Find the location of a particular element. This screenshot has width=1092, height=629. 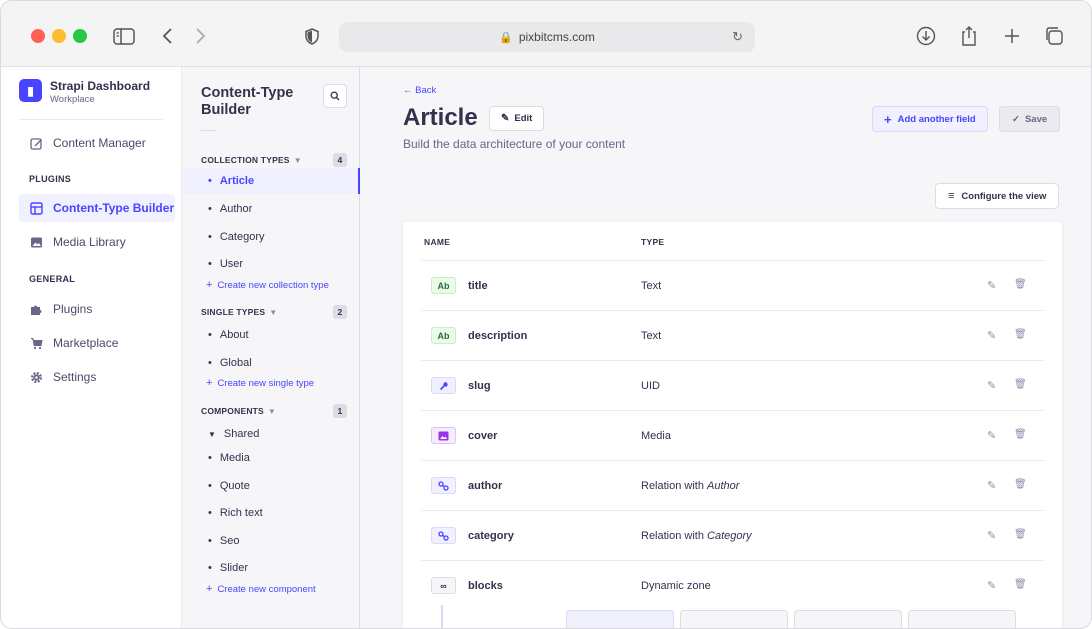

subnav-item-label: Quote is located at coordinates (234, 486).